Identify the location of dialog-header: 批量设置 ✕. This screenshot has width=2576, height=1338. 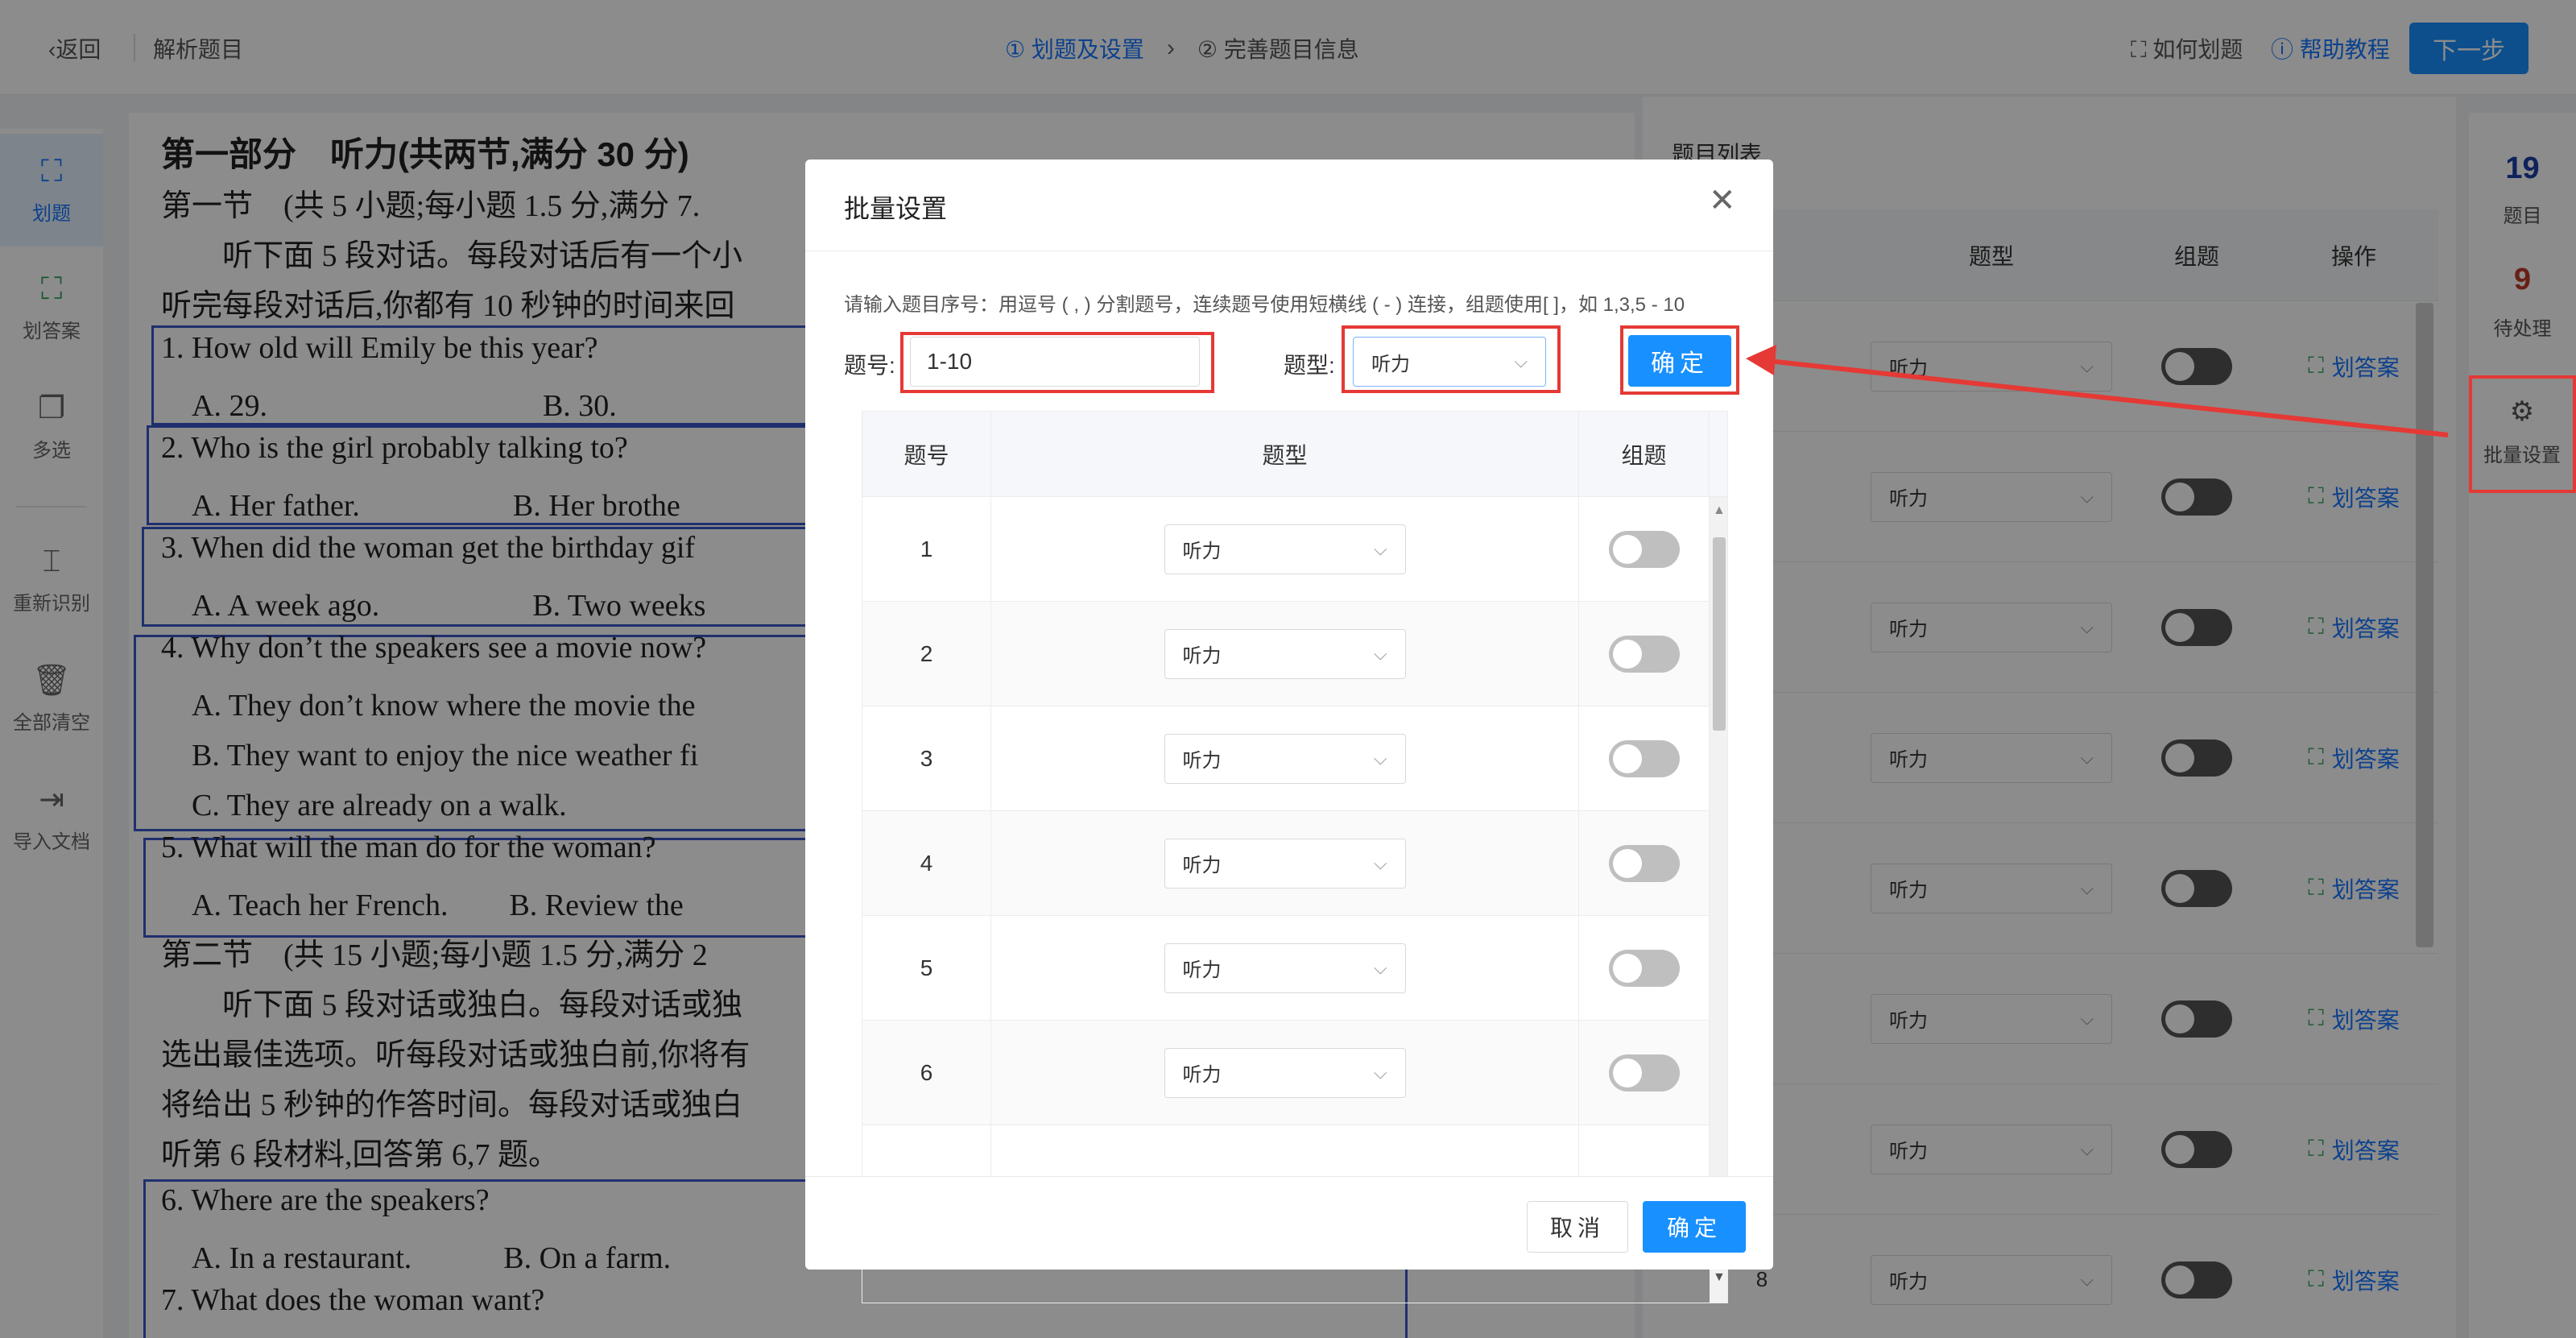
(1289, 205).